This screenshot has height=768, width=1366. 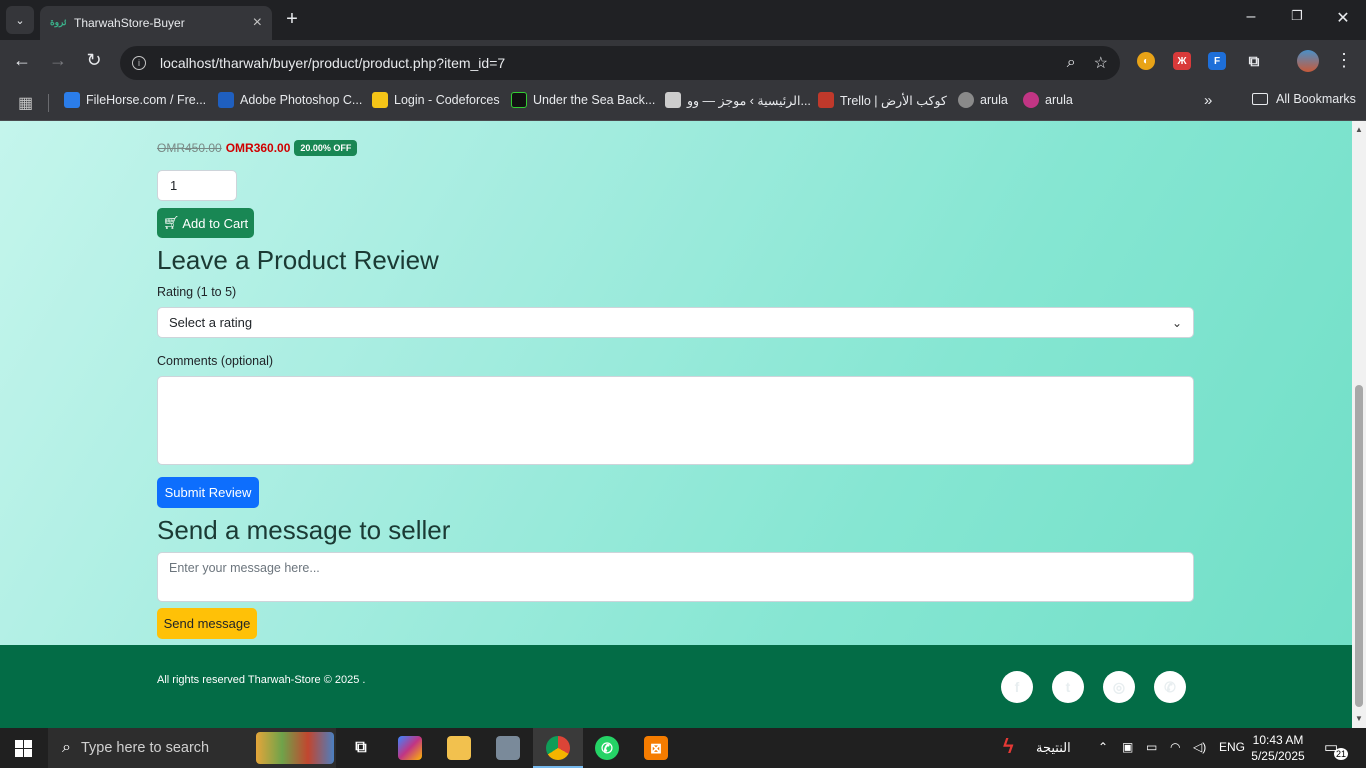 What do you see at coordinates (1278, 748) in the screenshot?
I see `taskbar-clock: 10:43 AM 5/25/2025` at bounding box center [1278, 748].